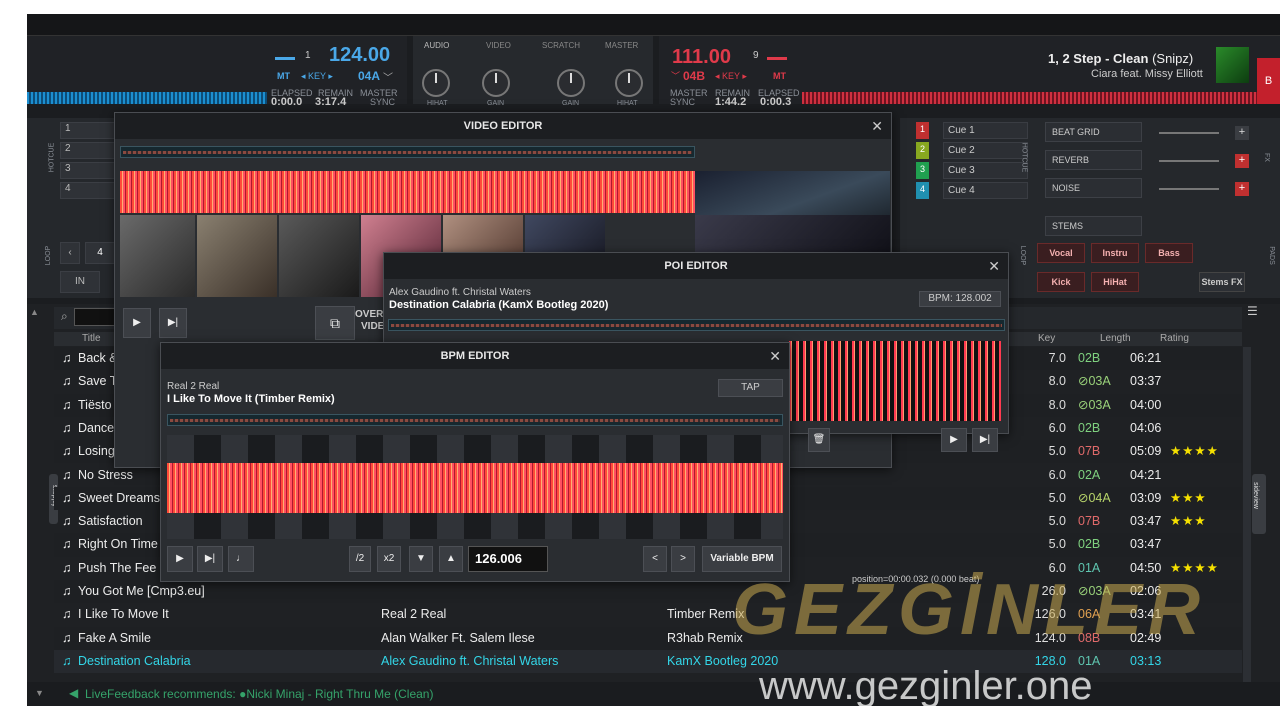 Image resolution: width=1280 pixels, height=720 pixels. What do you see at coordinates (731, 76) in the screenshot?
I see `right-deck-key-control: ◂ KEY ▸` at bounding box center [731, 76].